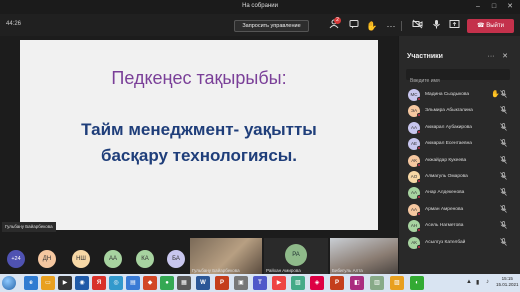 The width and height of the screenshot is (520, 292). Describe the element at coordinates (9, 283) in the screenshot. I see `start-button` at that location.